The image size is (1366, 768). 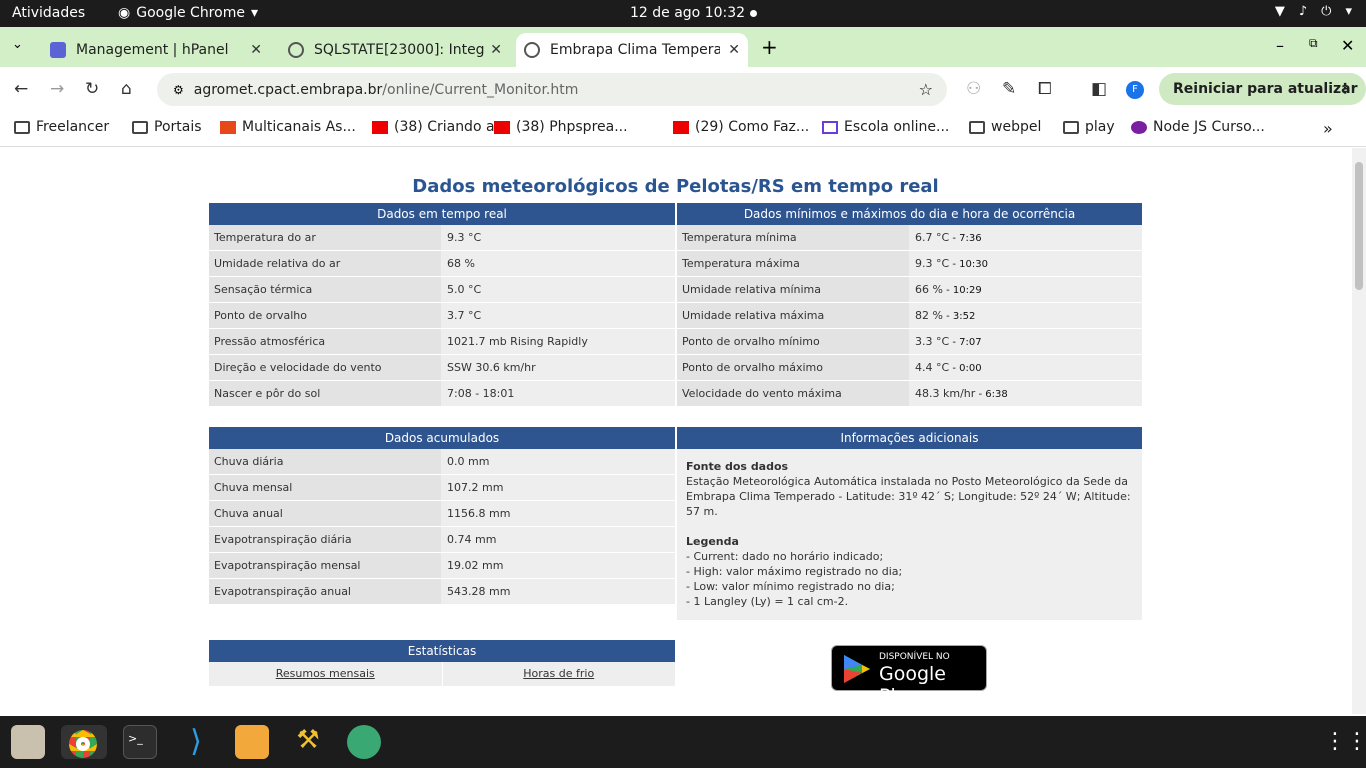 What do you see at coordinates (84, 742) in the screenshot?
I see `chrome-dock-icon` at bounding box center [84, 742].